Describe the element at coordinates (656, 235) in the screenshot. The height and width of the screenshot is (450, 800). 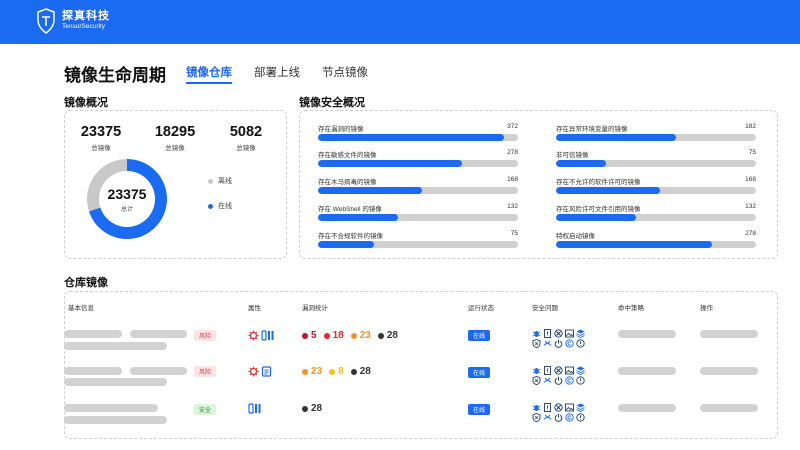
I see `metric-header: 特权启动镜像 278` at that location.